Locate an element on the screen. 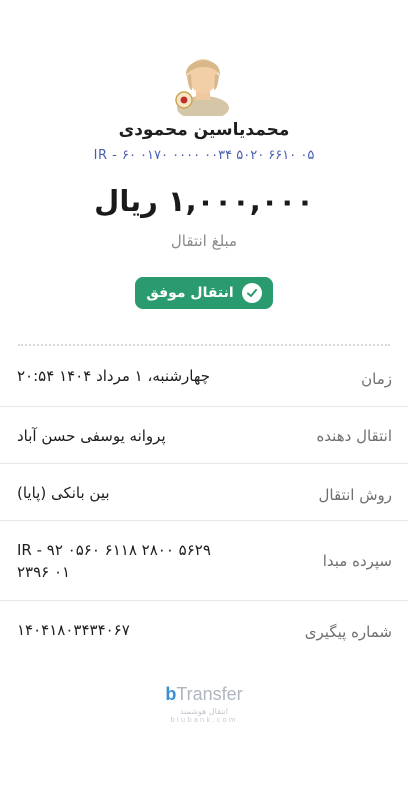 This screenshot has height=800, width=408. detail-label: زمان is located at coordinates (376, 379).